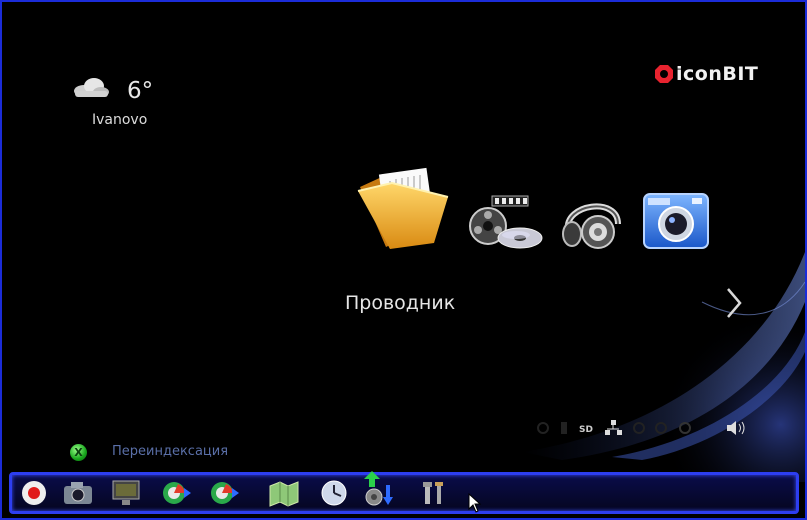 The image size is (807, 520). What do you see at coordinates (400, 303) in the screenshot?
I see `selected-menu-label: Проводник` at bounding box center [400, 303].